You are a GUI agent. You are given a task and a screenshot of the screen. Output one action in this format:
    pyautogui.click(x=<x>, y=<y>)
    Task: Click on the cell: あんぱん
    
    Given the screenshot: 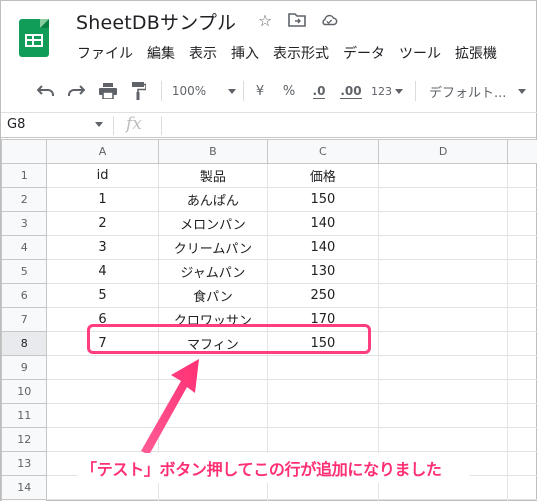 What is the action you would take?
    pyautogui.click(x=213, y=199)
    